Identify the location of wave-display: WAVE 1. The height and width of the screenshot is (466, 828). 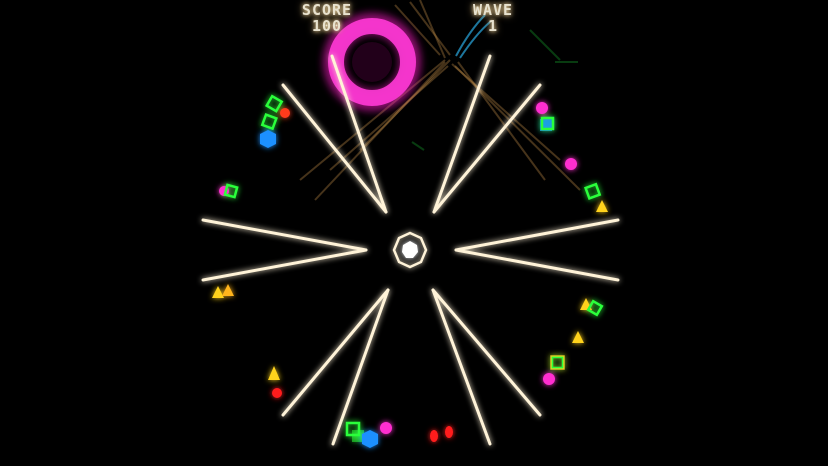
(493, 18).